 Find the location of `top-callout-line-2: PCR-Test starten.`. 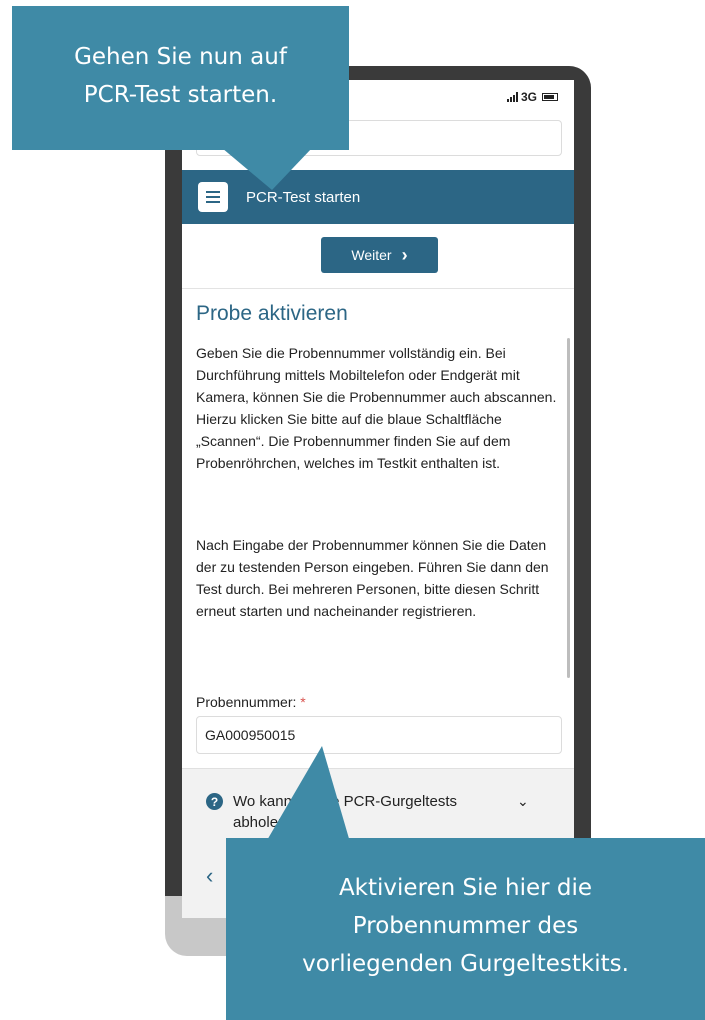

top-callout-line-2: PCR-Test starten. is located at coordinates (180, 95).